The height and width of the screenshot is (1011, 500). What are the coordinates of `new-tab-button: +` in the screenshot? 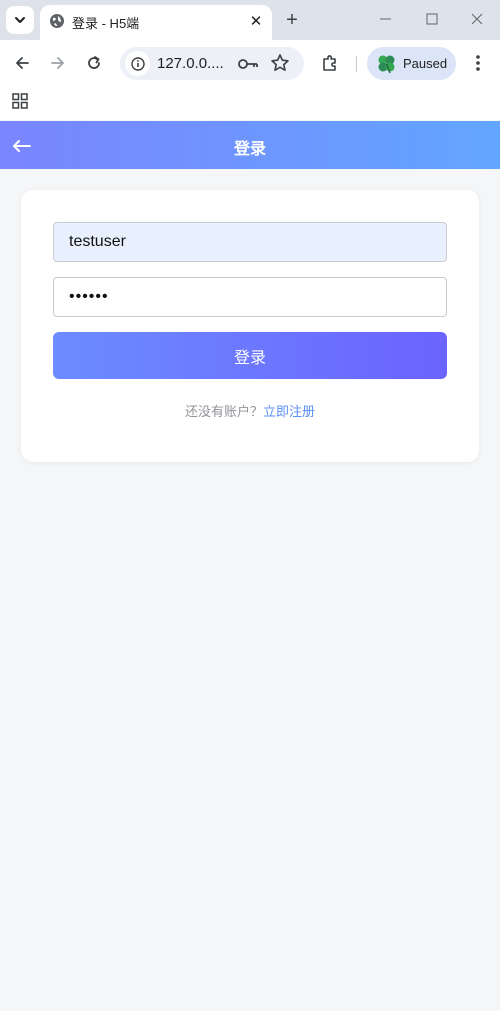 It's located at (292, 20).